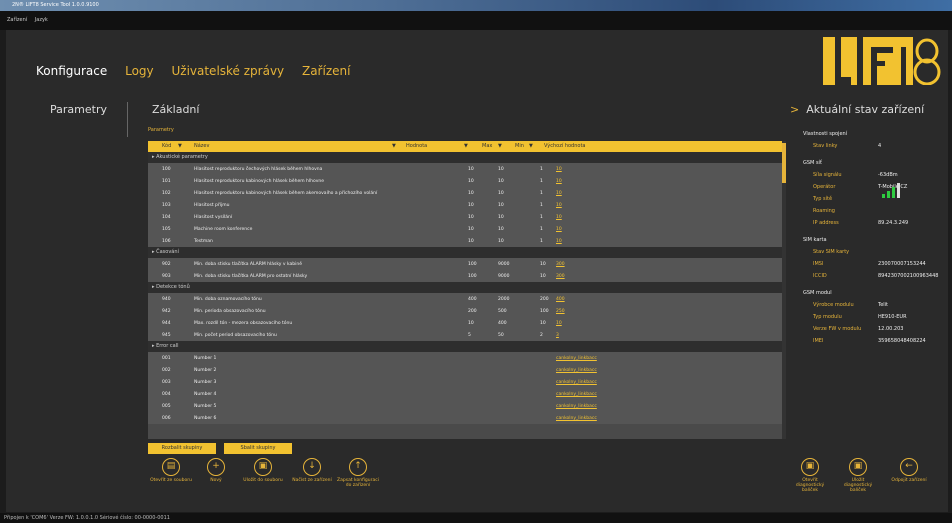 Image resolution: width=952 pixels, height=523 pixels. I want to click on col-name-header: Název, so click(201, 146).